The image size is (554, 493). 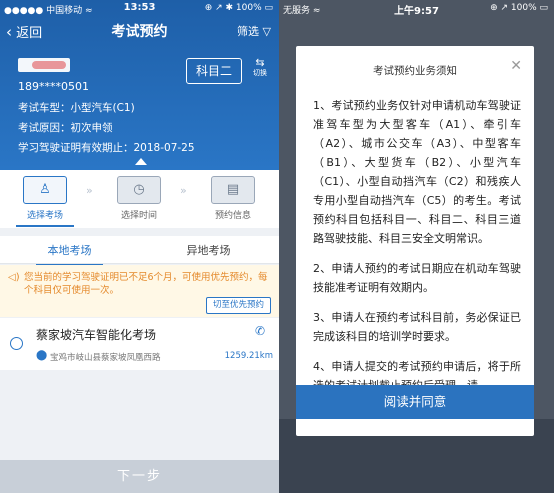 I want to click on site-tabs: 本地考场 异地考场, so click(x=139, y=251).